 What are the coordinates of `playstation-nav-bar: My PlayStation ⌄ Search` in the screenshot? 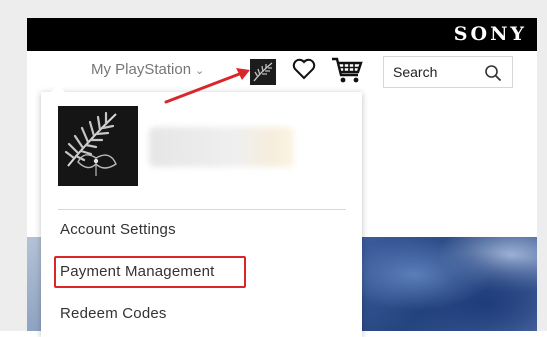 It's located at (282, 73).